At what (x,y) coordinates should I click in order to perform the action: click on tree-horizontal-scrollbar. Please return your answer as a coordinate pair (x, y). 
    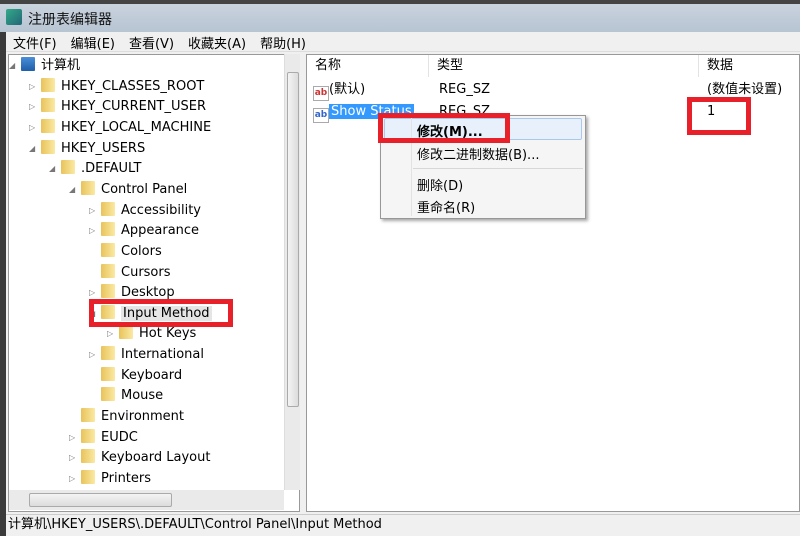
    Looking at the image, I should click on (146, 500).